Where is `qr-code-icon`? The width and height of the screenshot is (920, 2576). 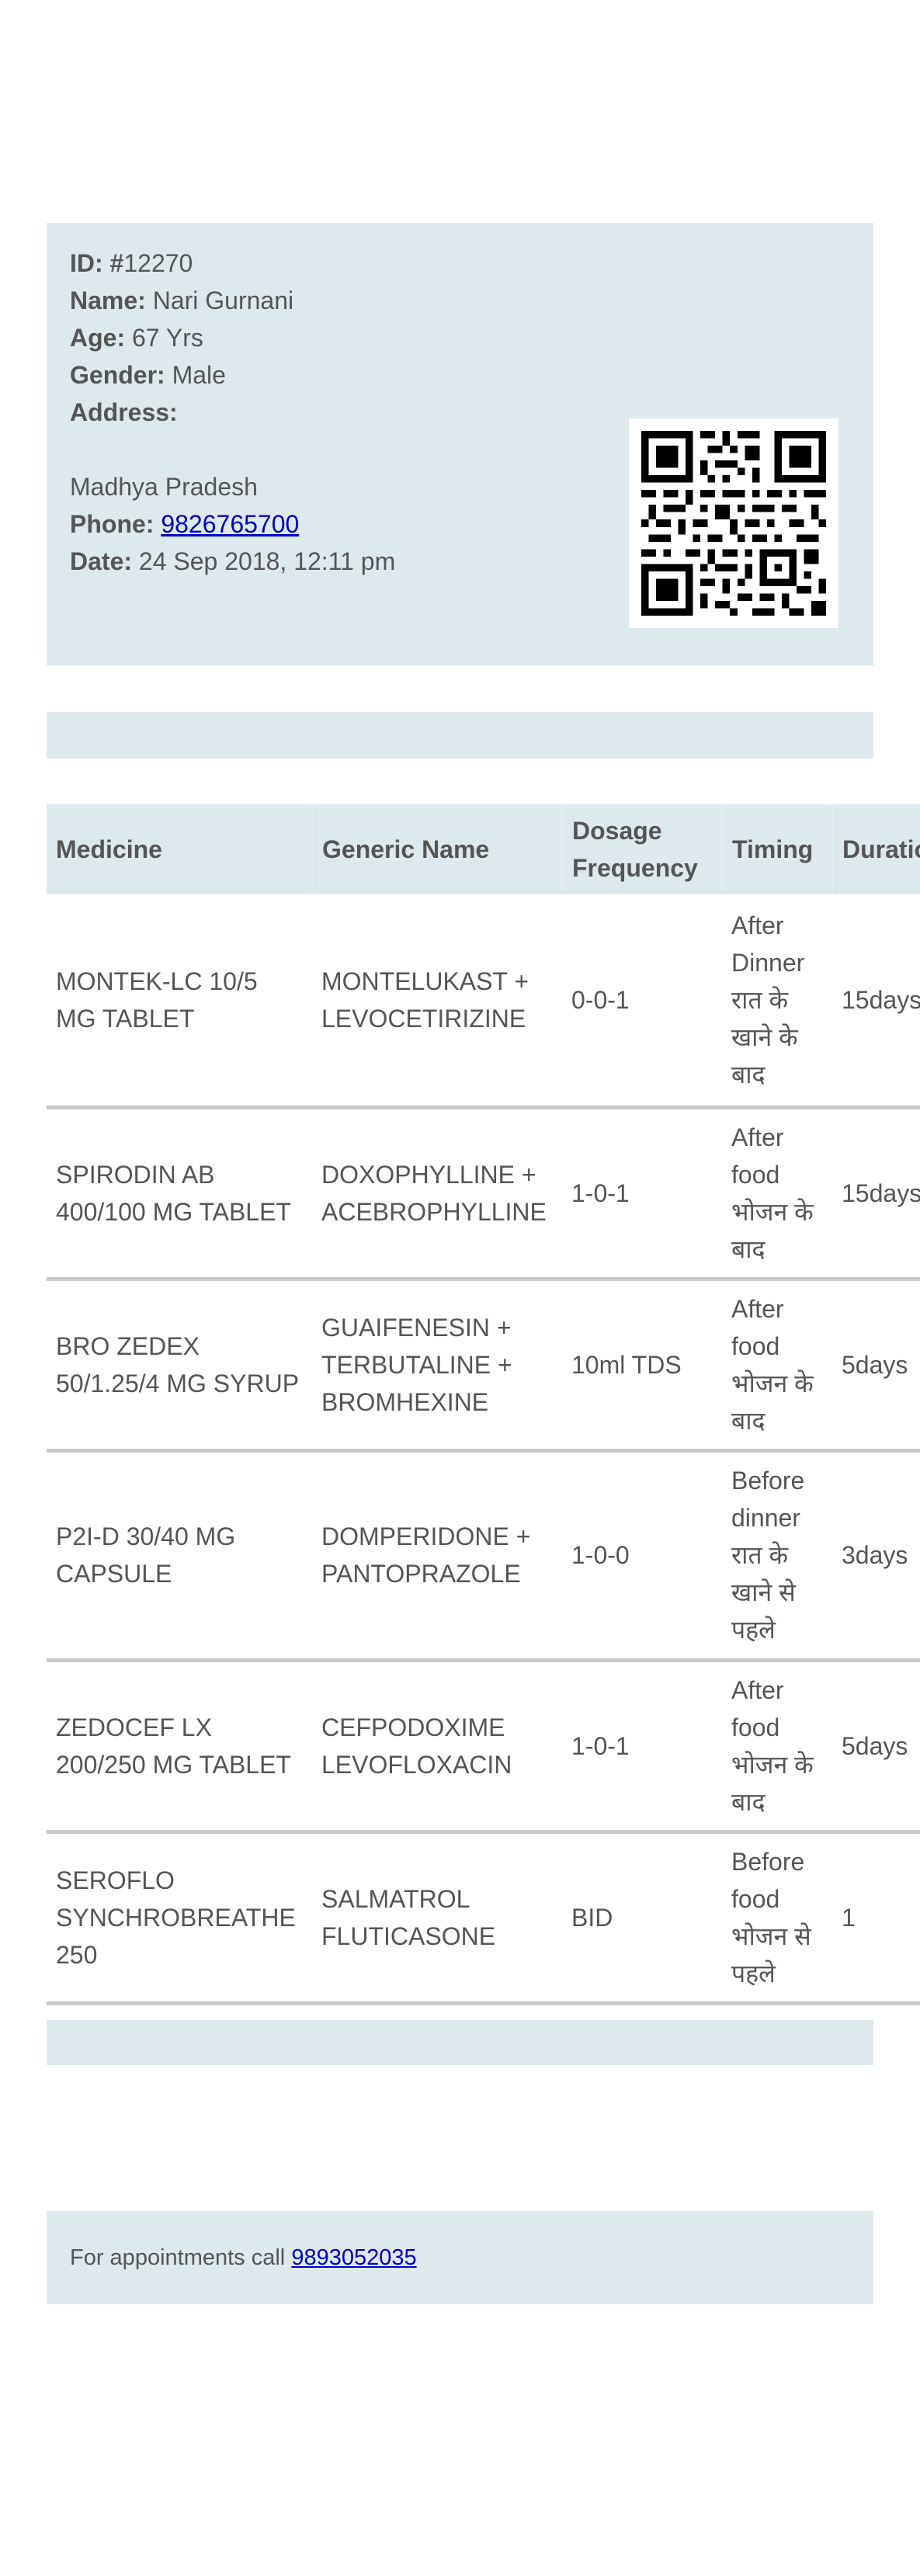 qr-code-icon is located at coordinates (733, 523).